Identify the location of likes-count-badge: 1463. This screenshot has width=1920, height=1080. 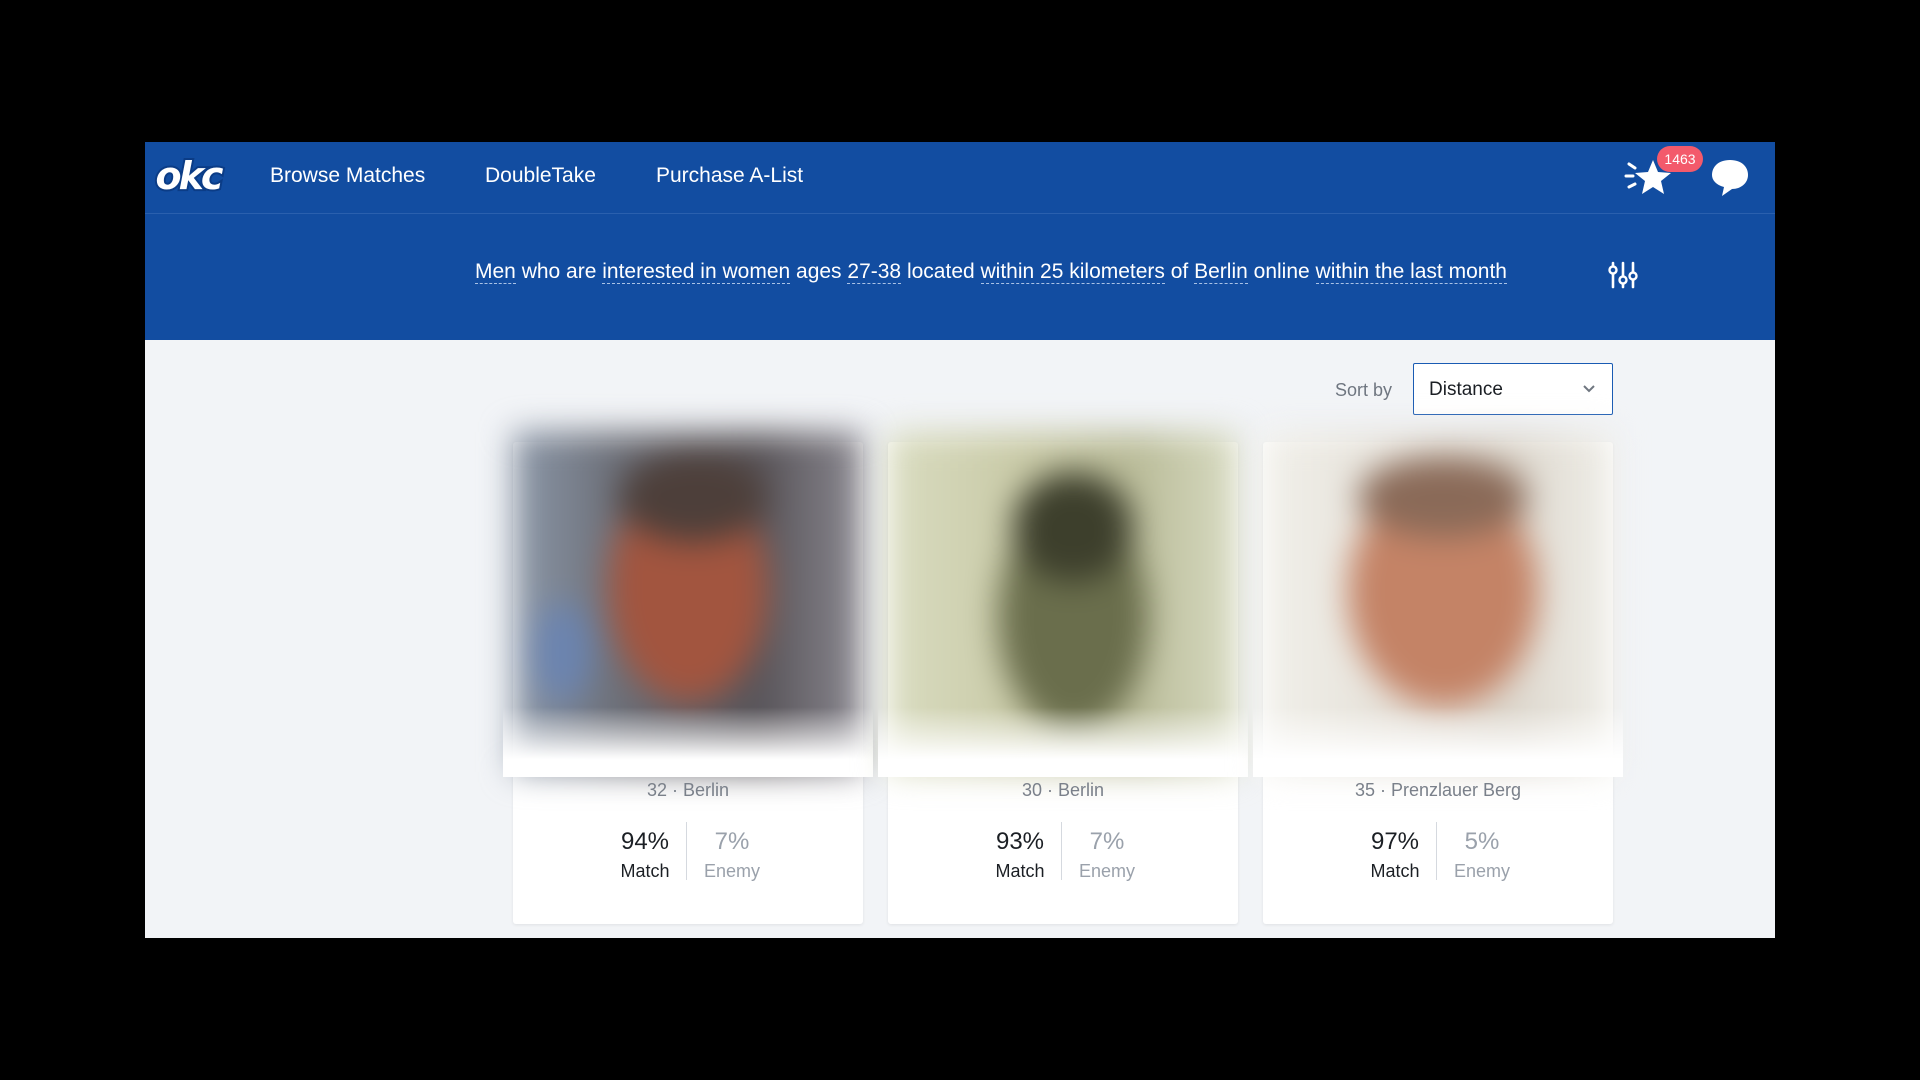
(1680, 159).